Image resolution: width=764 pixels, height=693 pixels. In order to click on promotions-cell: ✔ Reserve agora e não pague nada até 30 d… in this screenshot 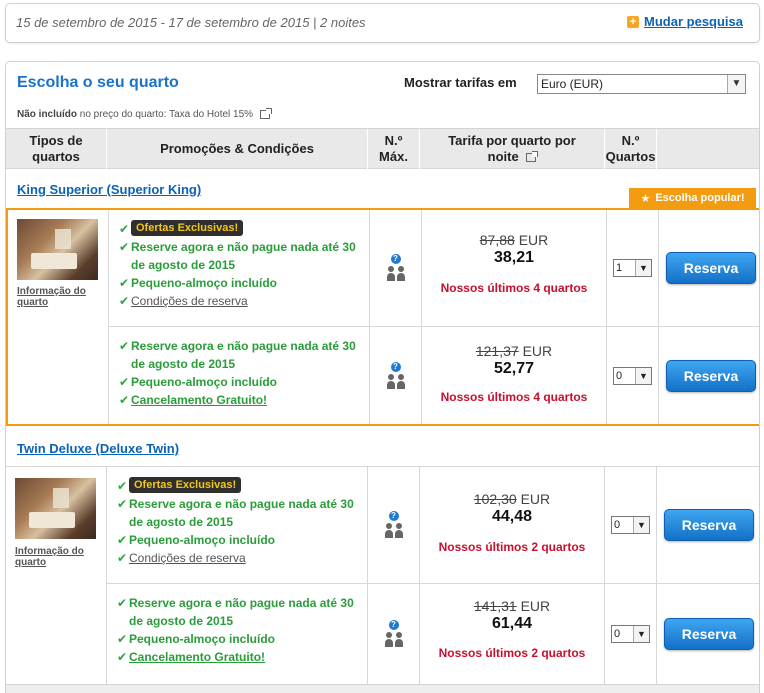, I will do `click(239, 375)`.